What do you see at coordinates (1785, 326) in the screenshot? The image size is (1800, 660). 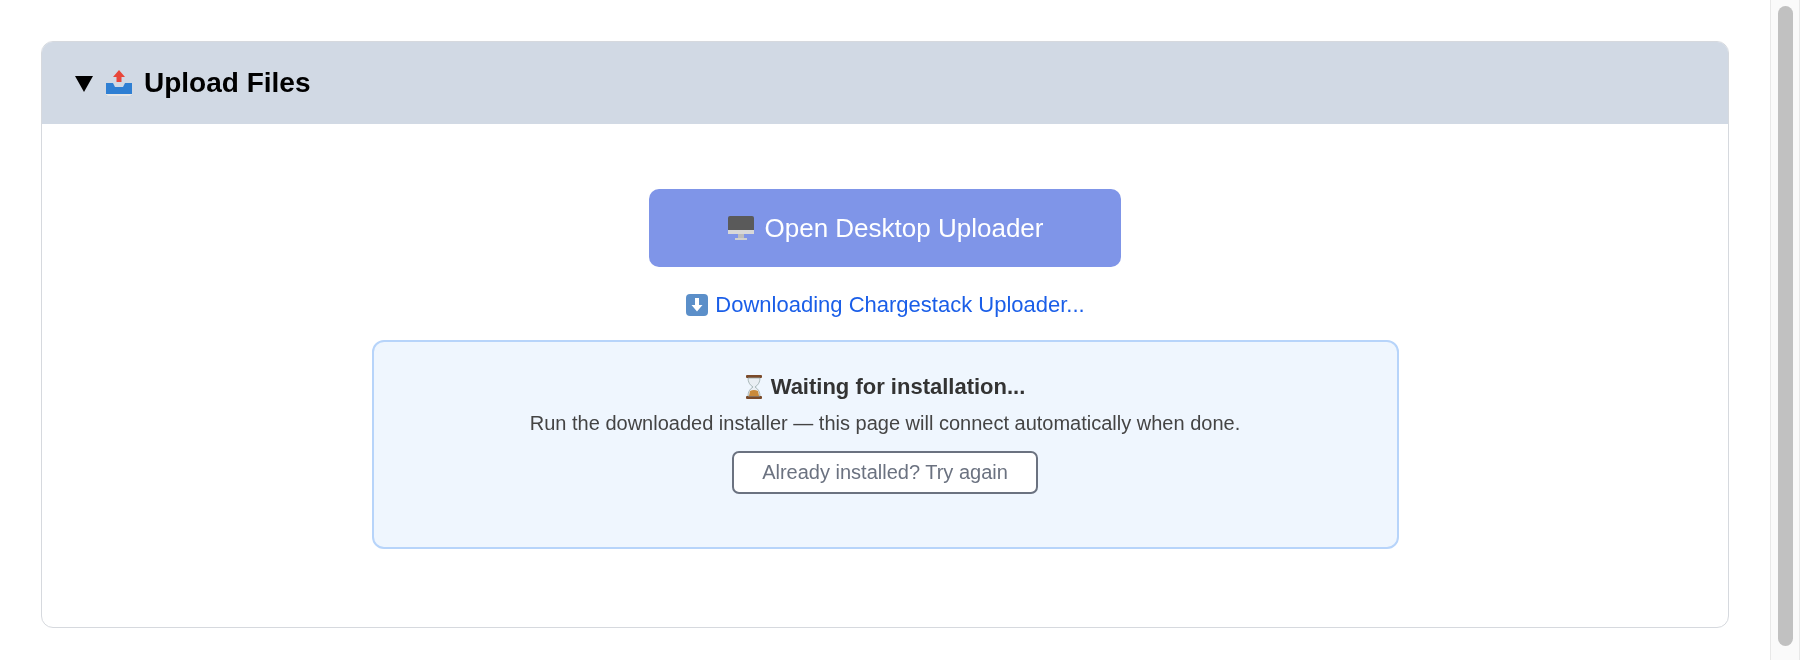 I see `scrollbar-thumb` at bounding box center [1785, 326].